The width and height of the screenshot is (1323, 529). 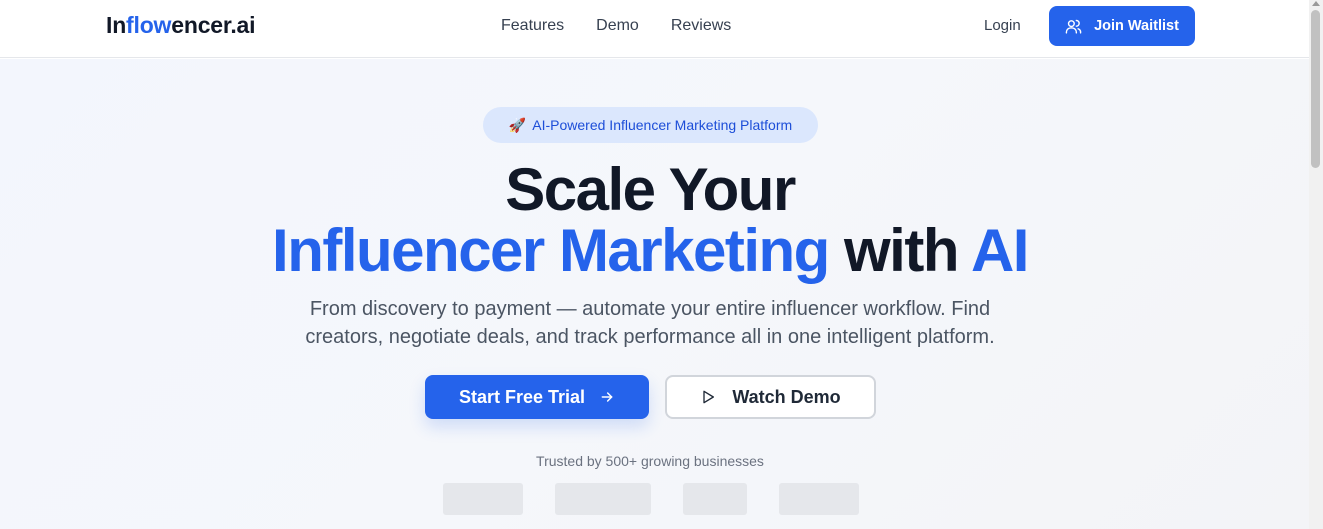 What do you see at coordinates (607, 397) in the screenshot?
I see `arrow-right-icon` at bounding box center [607, 397].